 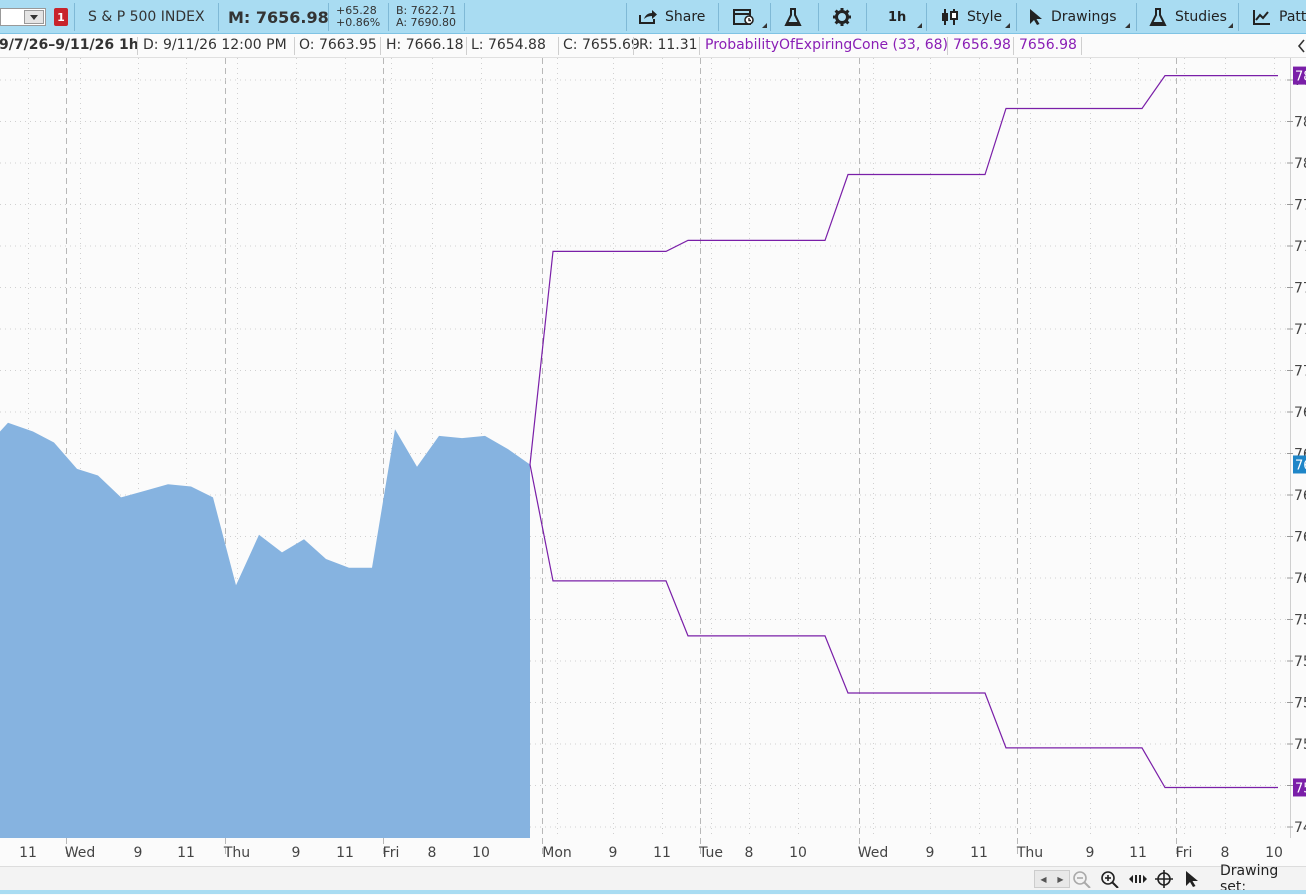 I want to click on price-tag-label: 75, so click(x=1300, y=788).